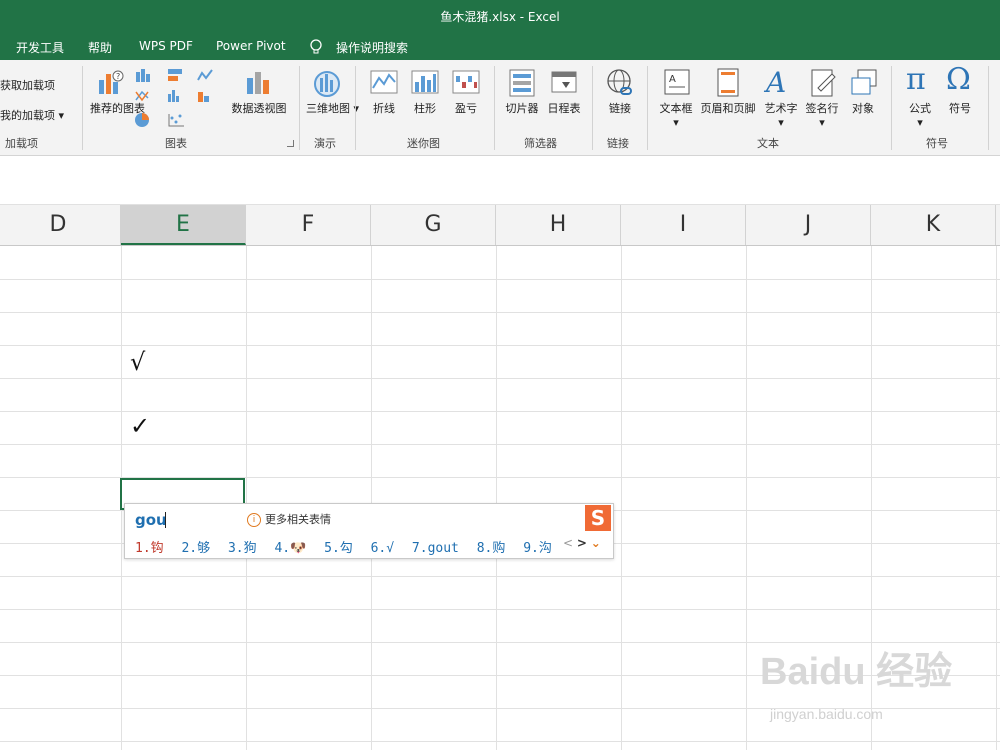  I want to click on prev-page-icon: <, so click(568, 543).